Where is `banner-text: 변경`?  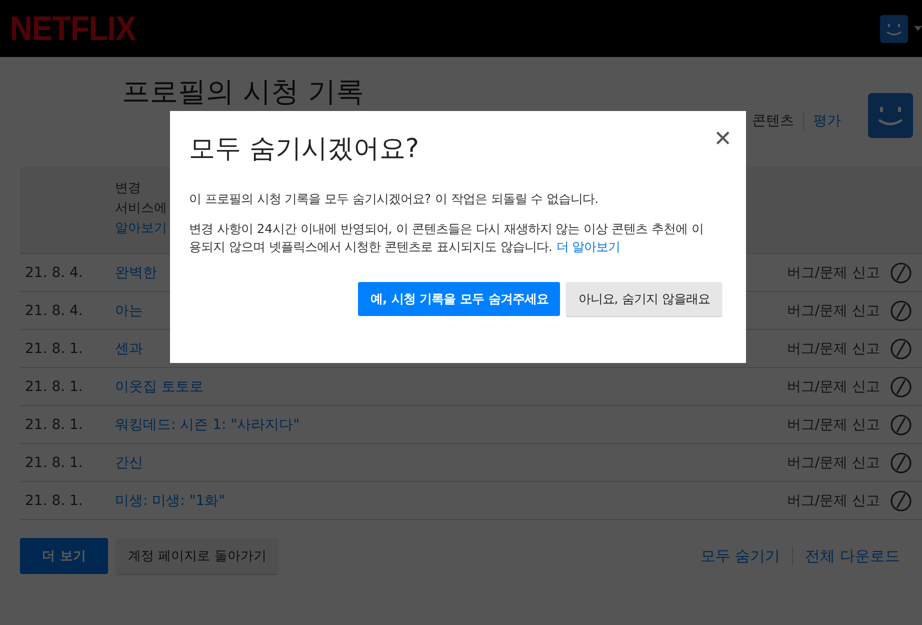
banner-text: 변경 is located at coordinates (128, 189).